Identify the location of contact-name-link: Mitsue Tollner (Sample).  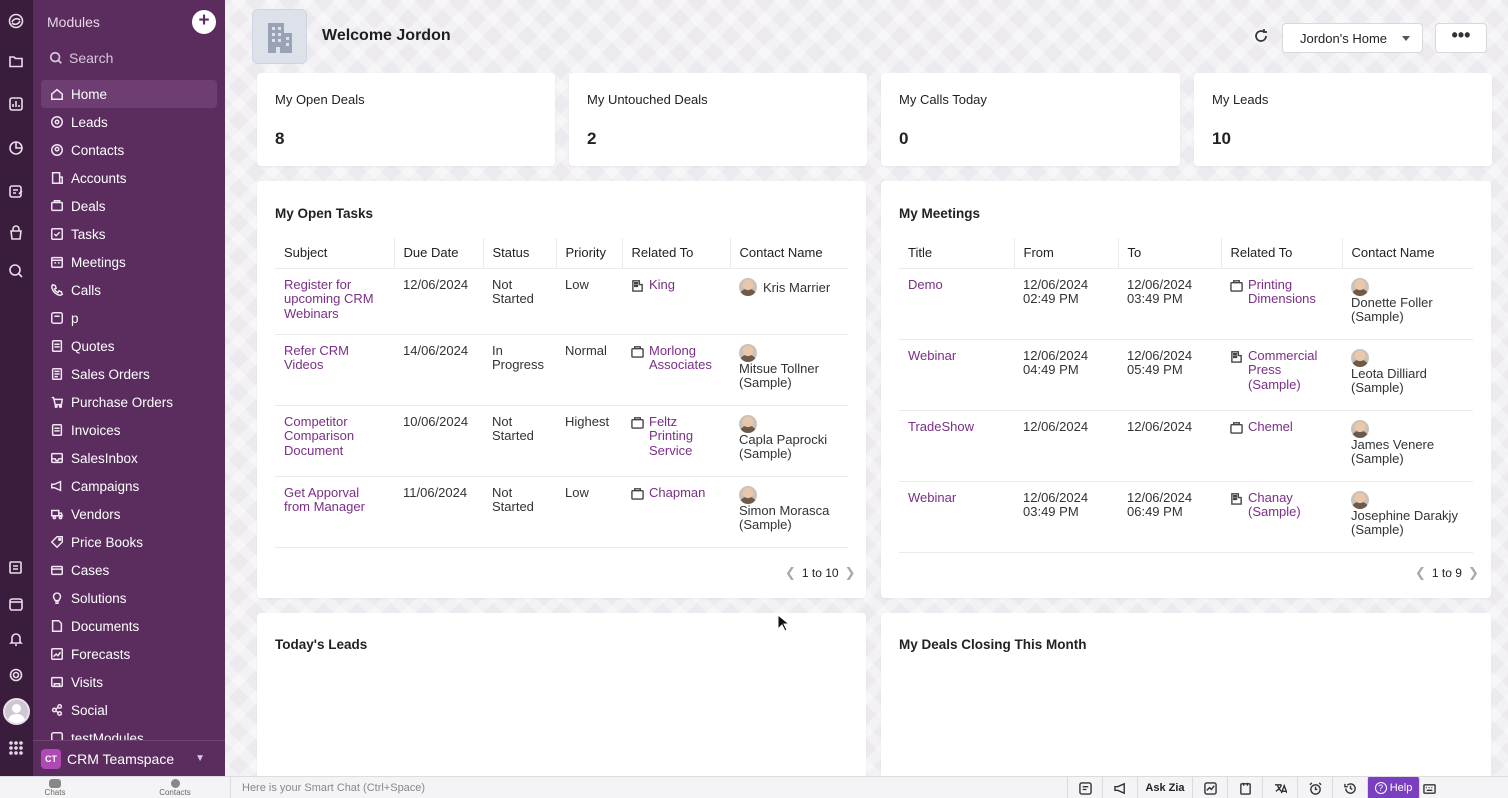
(779, 376).